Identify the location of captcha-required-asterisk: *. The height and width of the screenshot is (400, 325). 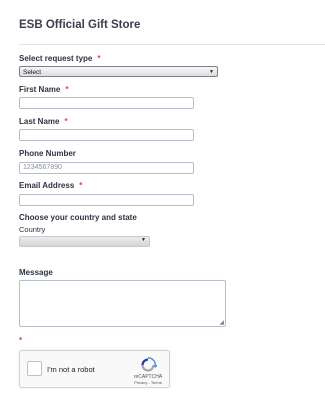
(21, 340).